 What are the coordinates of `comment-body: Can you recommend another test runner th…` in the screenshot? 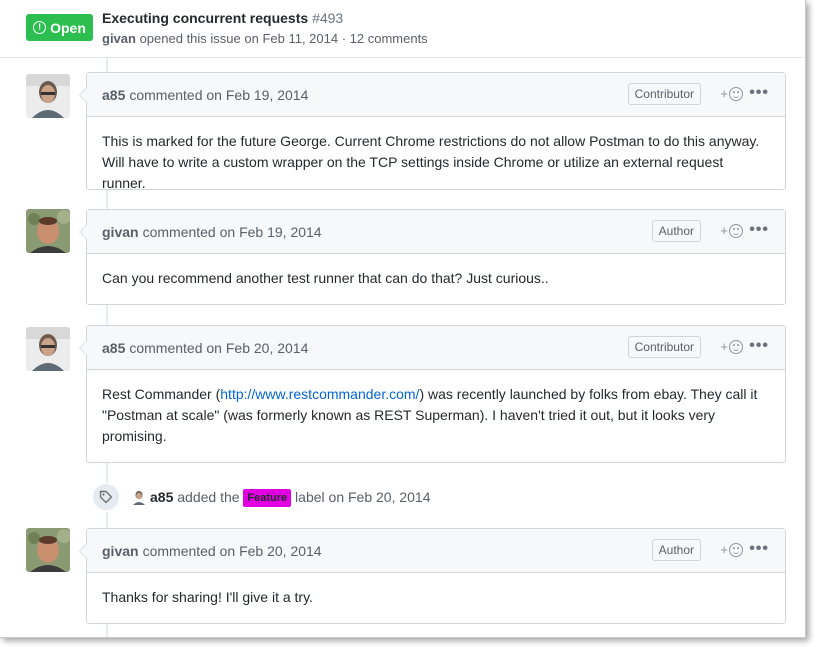 It's located at (325, 278).